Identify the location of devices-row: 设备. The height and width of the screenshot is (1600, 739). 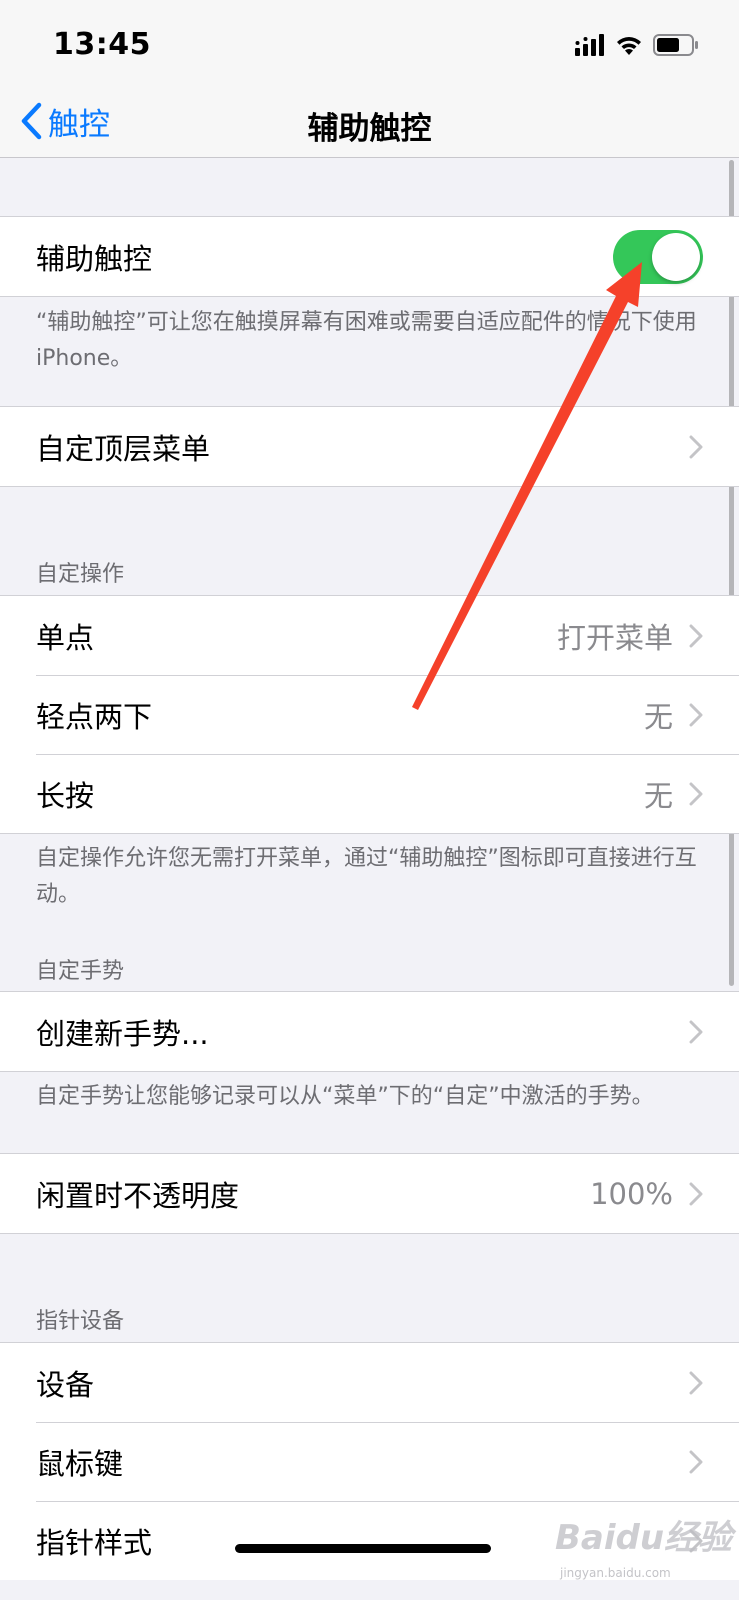
(369, 1382).